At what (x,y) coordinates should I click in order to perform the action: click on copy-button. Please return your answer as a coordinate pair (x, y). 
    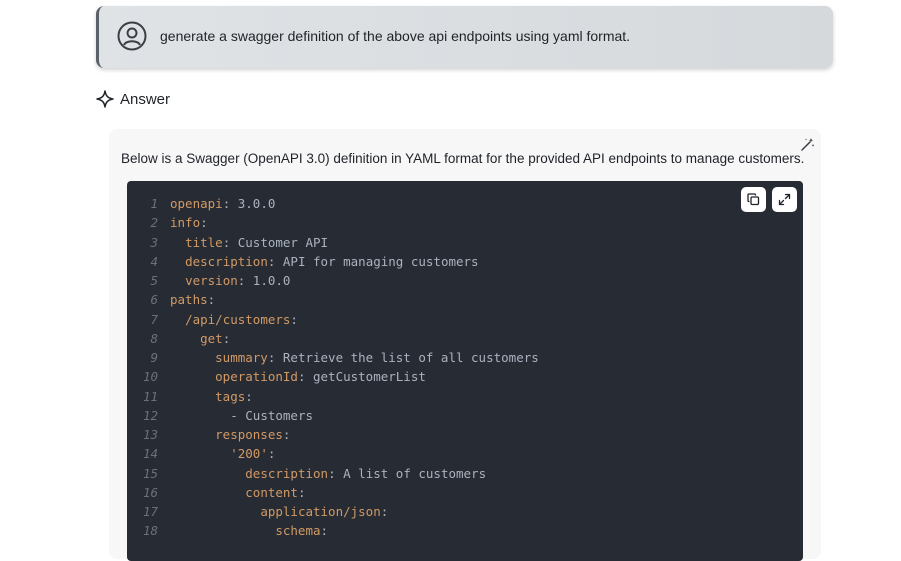
    Looking at the image, I should click on (753, 199).